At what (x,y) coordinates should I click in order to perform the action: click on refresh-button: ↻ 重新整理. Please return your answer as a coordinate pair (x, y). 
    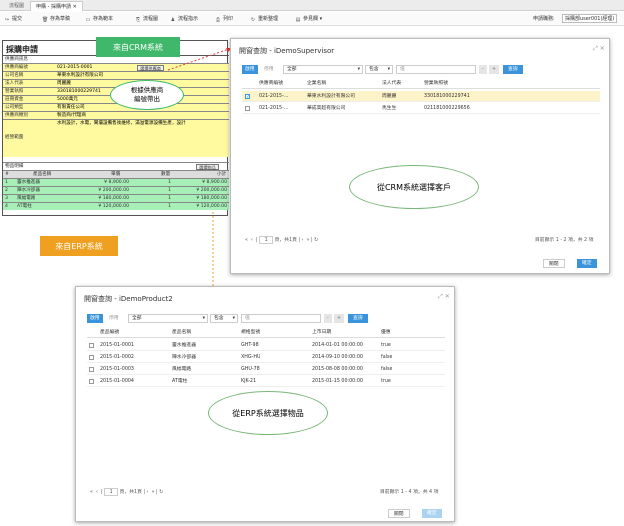
    Looking at the image, I should click on (264, 19).